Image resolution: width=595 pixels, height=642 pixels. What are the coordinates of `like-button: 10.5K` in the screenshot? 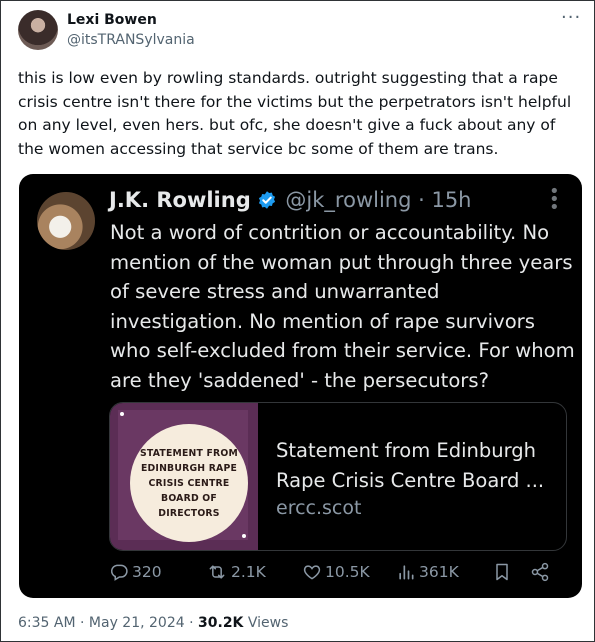 It's located at (336, 572).